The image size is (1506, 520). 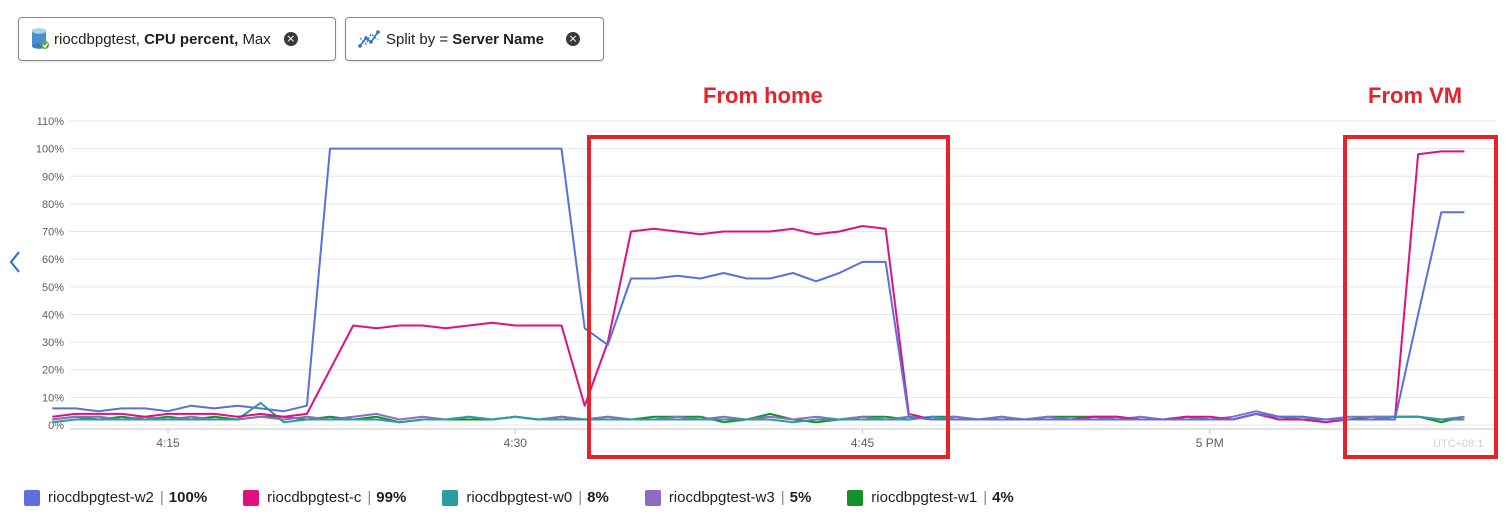 I want to click on y-tick-label: 10%, so click(x=53, y=398).